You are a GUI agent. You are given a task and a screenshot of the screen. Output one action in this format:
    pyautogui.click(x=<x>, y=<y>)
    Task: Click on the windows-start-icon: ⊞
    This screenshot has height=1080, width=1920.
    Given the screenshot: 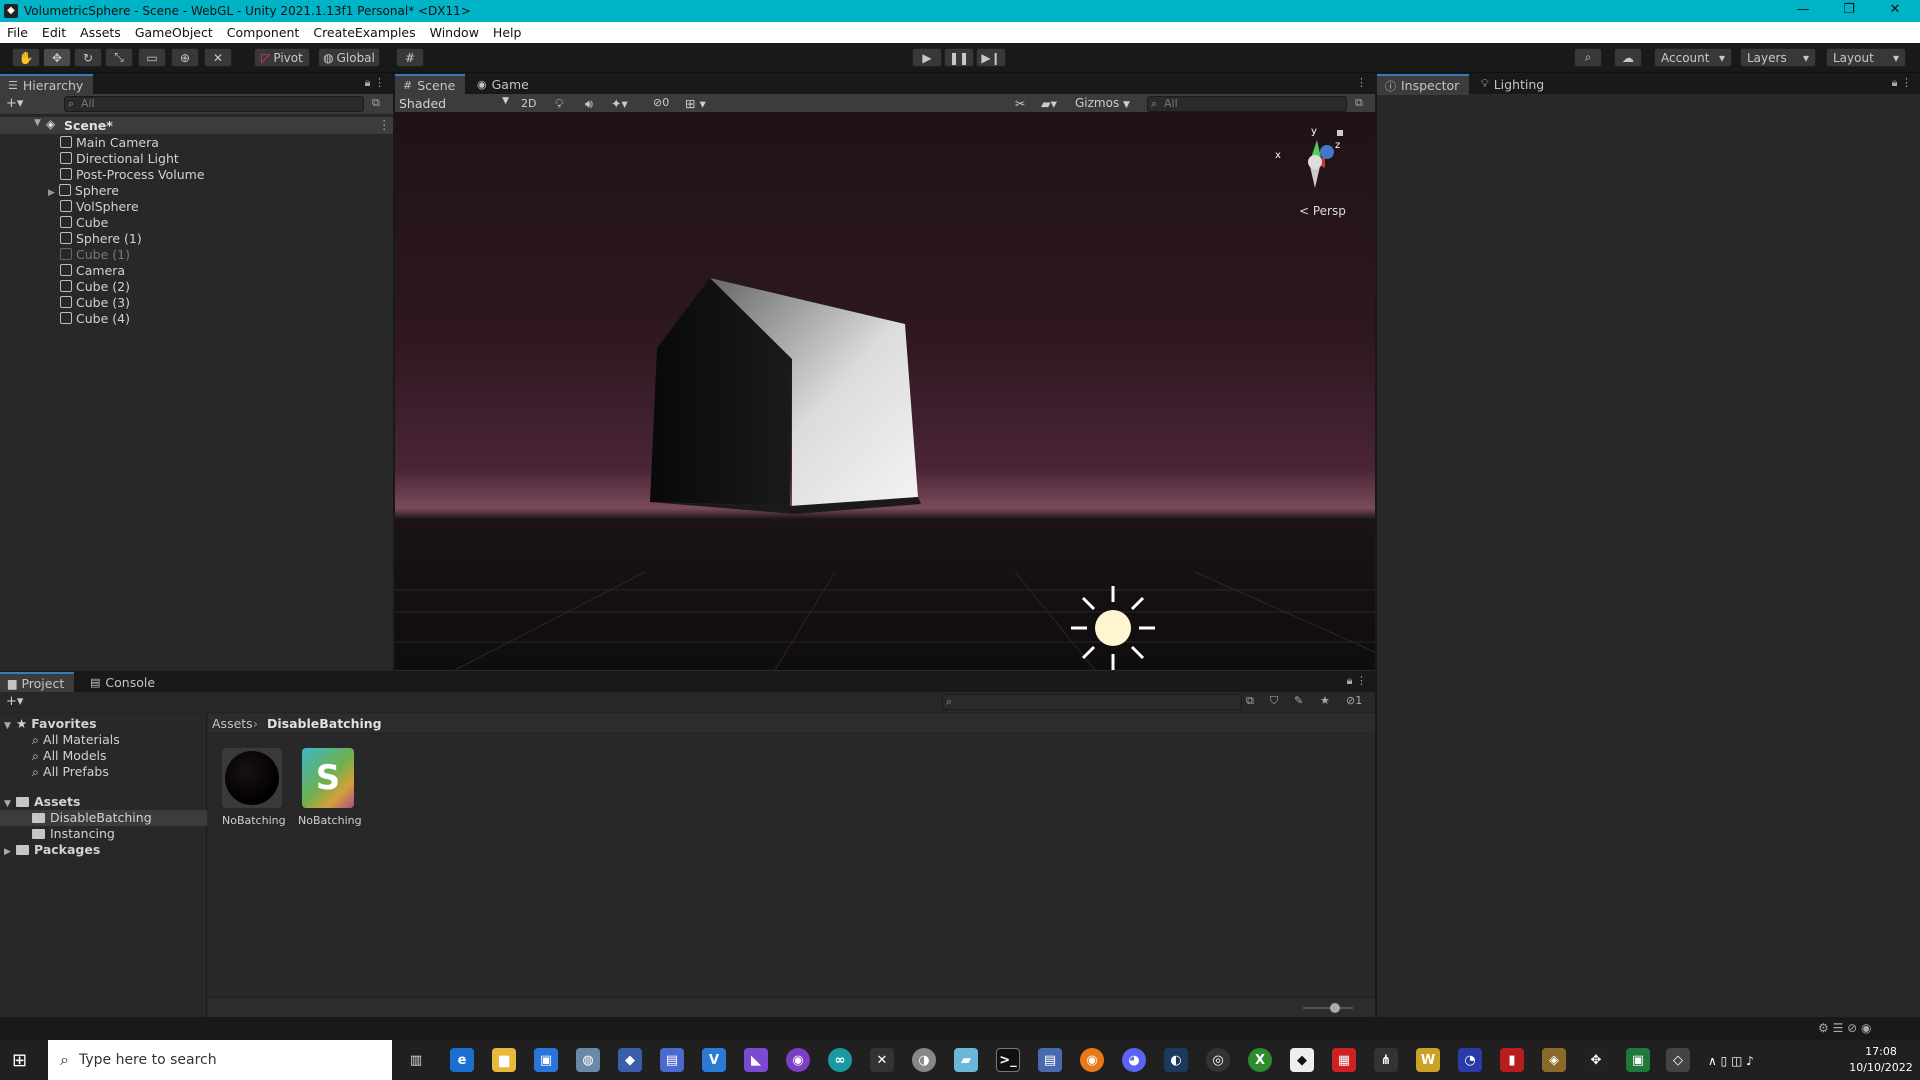 What is the action you would take?
    pyautogui.click(x=19, y=1060)
    